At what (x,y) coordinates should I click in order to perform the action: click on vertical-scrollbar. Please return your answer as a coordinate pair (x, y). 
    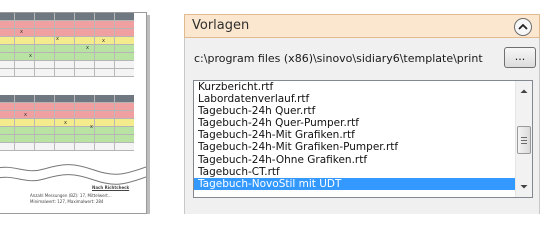
    Looking at the image, I should click on (523, 139).